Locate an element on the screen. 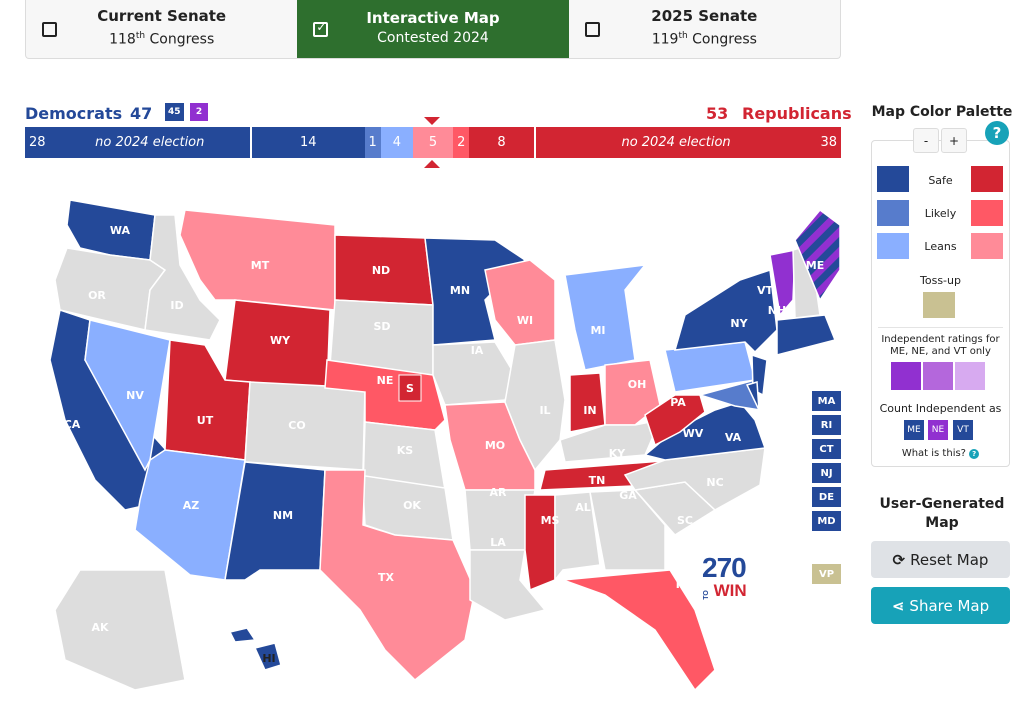 The width and height of the screenshot is (1024, 706). tab-interactive-map: Interactive Map Contested 2024 is located at coordinates (433, 29).